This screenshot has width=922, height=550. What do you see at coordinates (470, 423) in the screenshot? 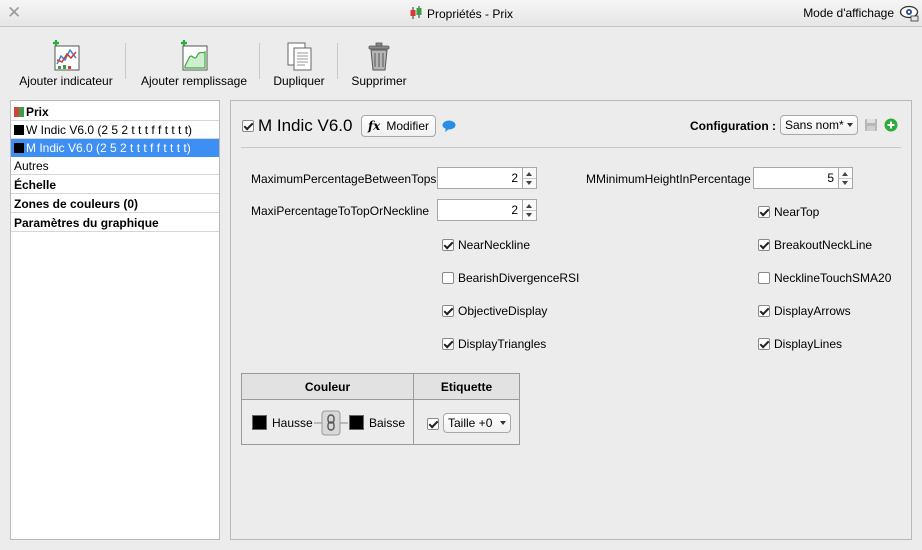
I see `label-size-value: Taille +0` at bounding box center [470, 423].